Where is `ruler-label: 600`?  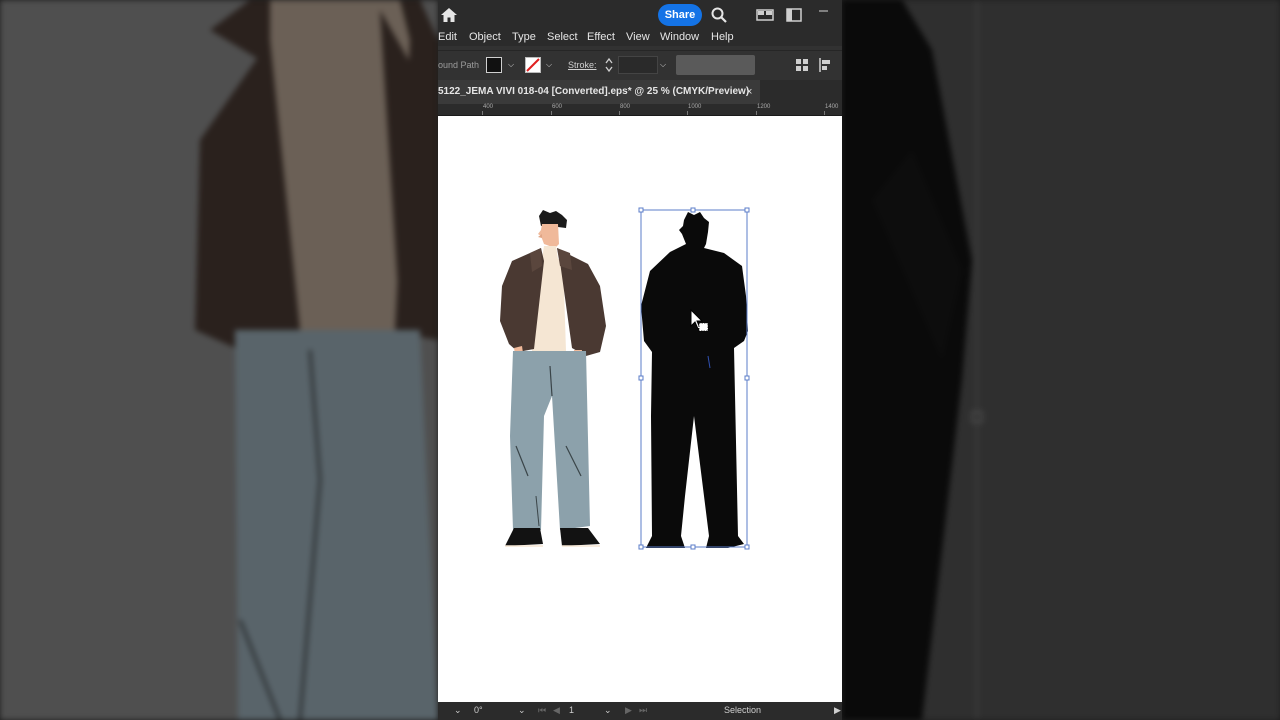
ruler-label: 600 is located at coordinates (557, 107).